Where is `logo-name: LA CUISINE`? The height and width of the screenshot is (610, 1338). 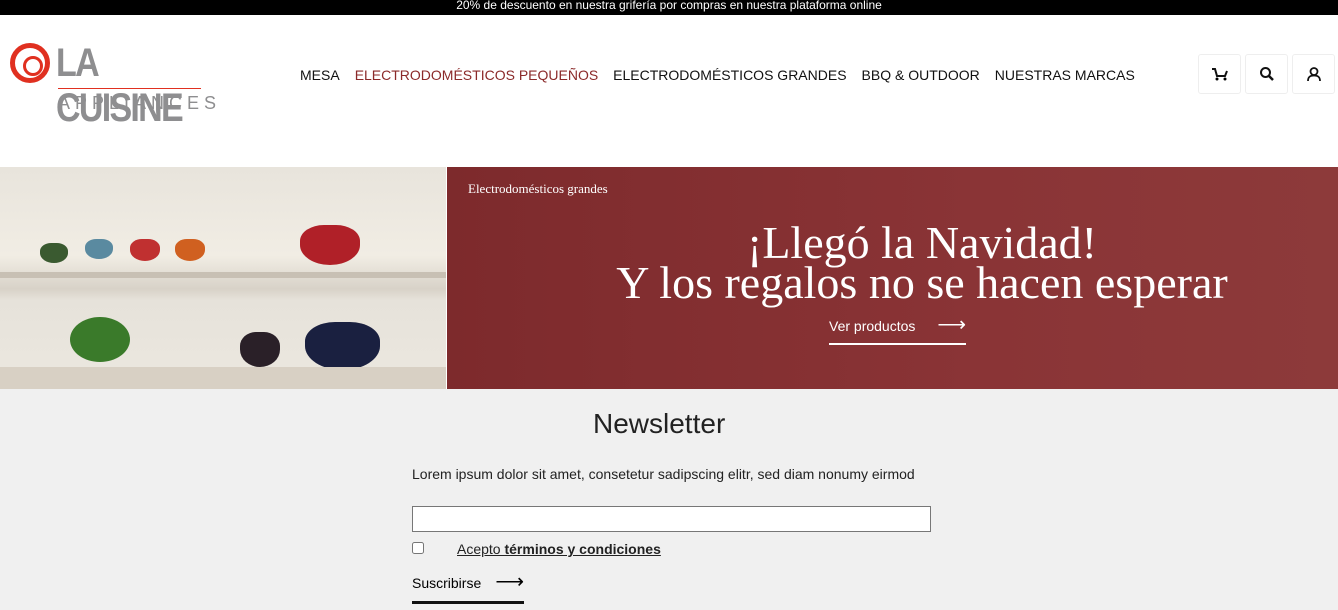
logo-name: LA CUISINE is located at coordinates (120, 85).